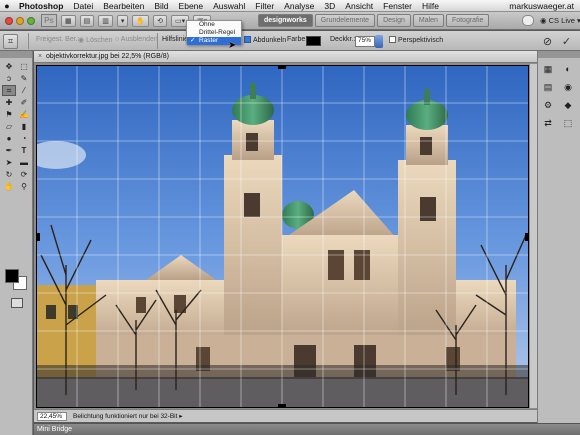 The image size is (580, 435). Describe the element at coordinates (24, 90) in the screenshot. I see `eyedropper-icon: ⁄` at that location.